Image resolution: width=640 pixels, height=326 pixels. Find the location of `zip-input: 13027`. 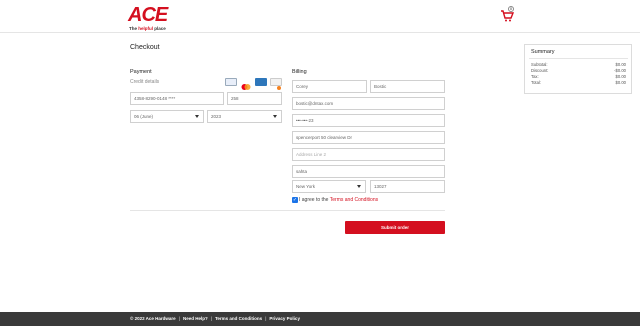

zip-input: 13027 is located at coordinates (407, 186).